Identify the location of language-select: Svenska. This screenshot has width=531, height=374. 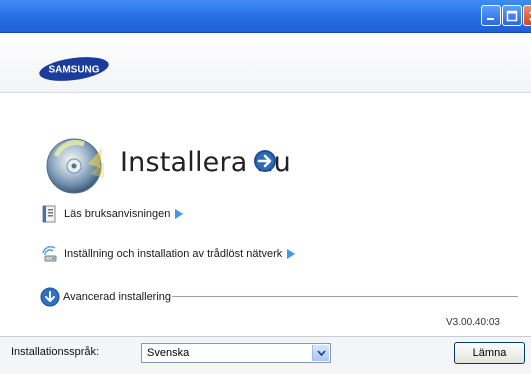
(236, 353).